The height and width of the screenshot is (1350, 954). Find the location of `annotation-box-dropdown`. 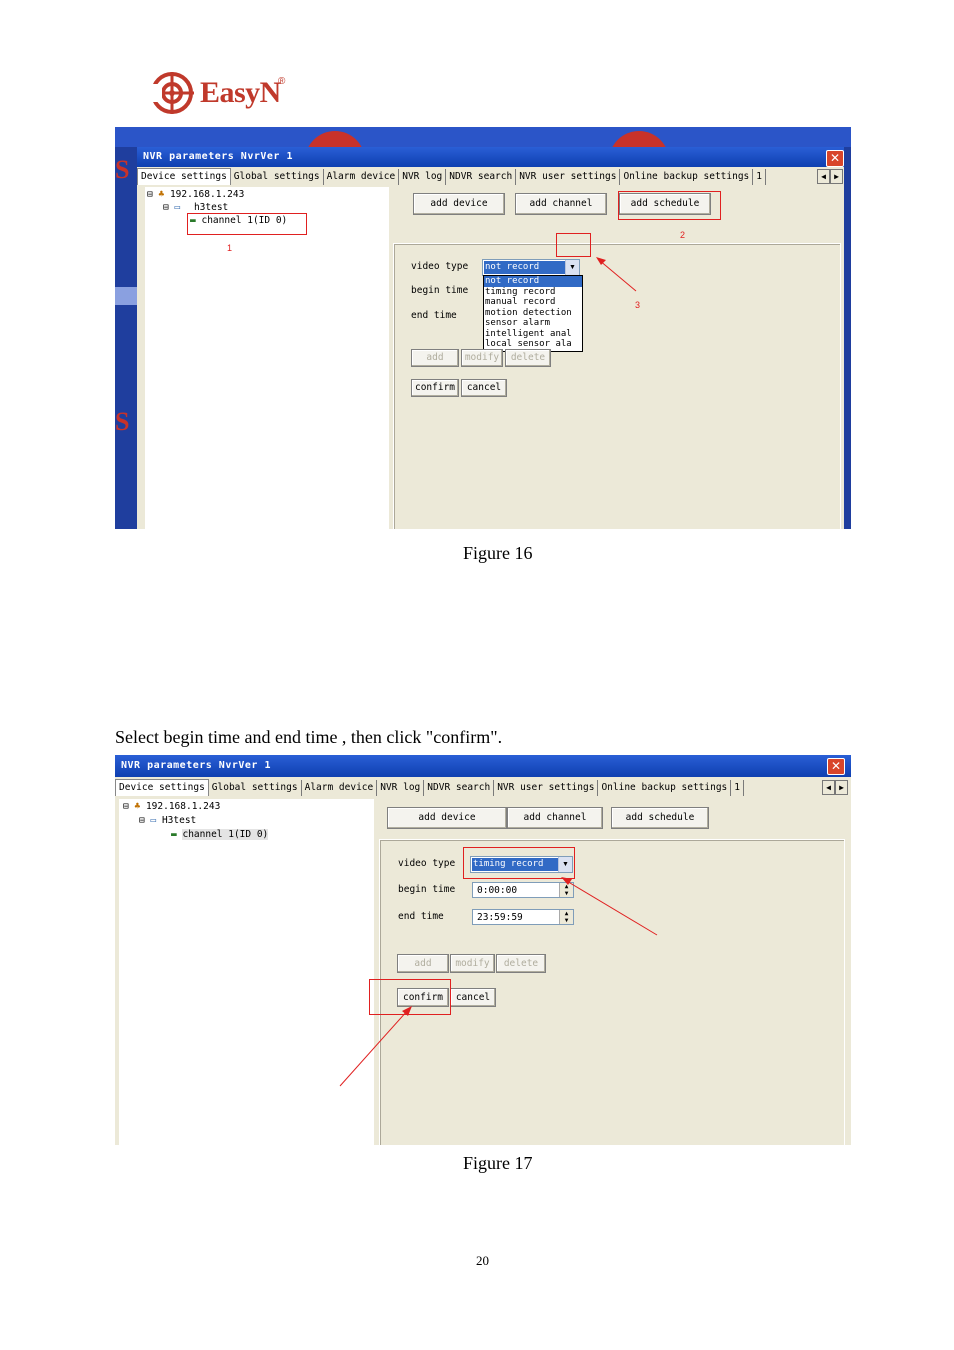

annotation-box-dropdown is located at coordinates (573, 245).